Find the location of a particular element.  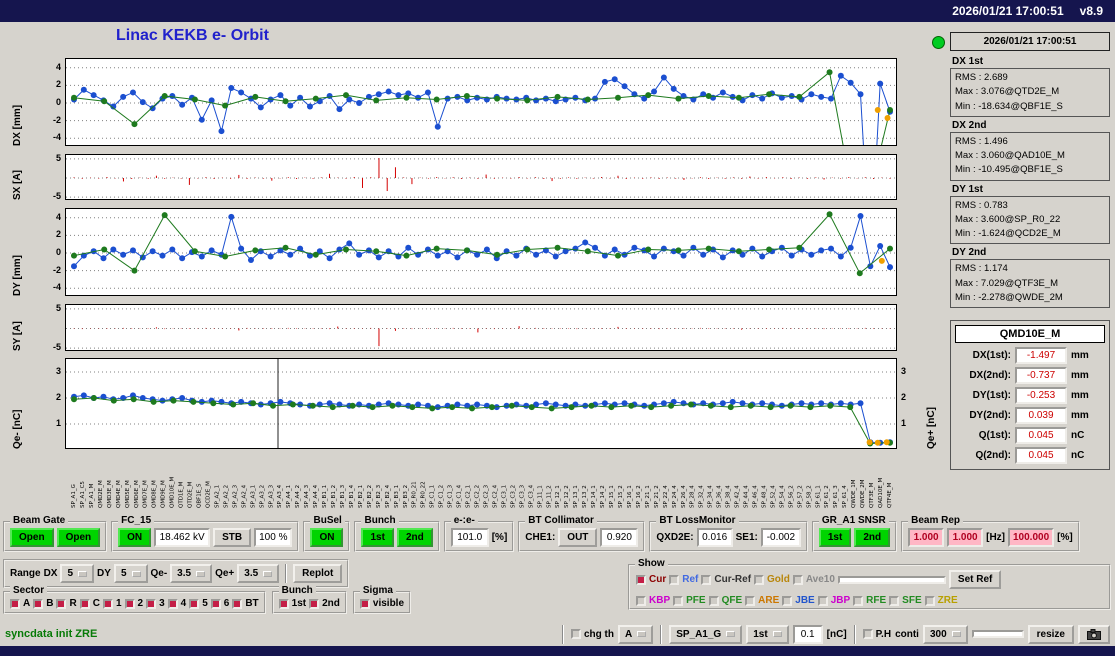

monitor-select: SP_A1_G is located at coordinates (706, 634).